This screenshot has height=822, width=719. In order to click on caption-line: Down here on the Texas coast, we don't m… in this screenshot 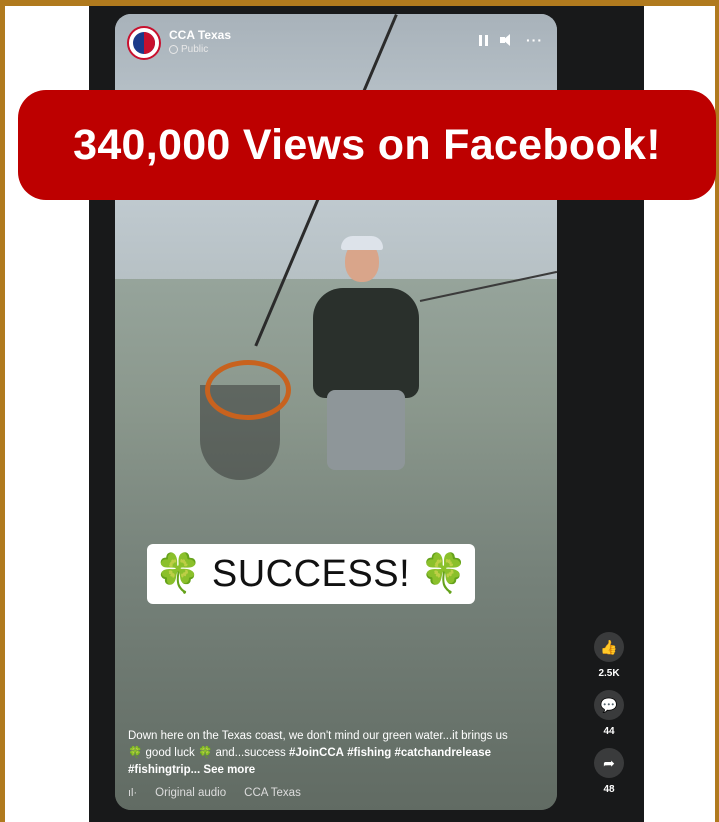, I will do `click(318, 736)`.